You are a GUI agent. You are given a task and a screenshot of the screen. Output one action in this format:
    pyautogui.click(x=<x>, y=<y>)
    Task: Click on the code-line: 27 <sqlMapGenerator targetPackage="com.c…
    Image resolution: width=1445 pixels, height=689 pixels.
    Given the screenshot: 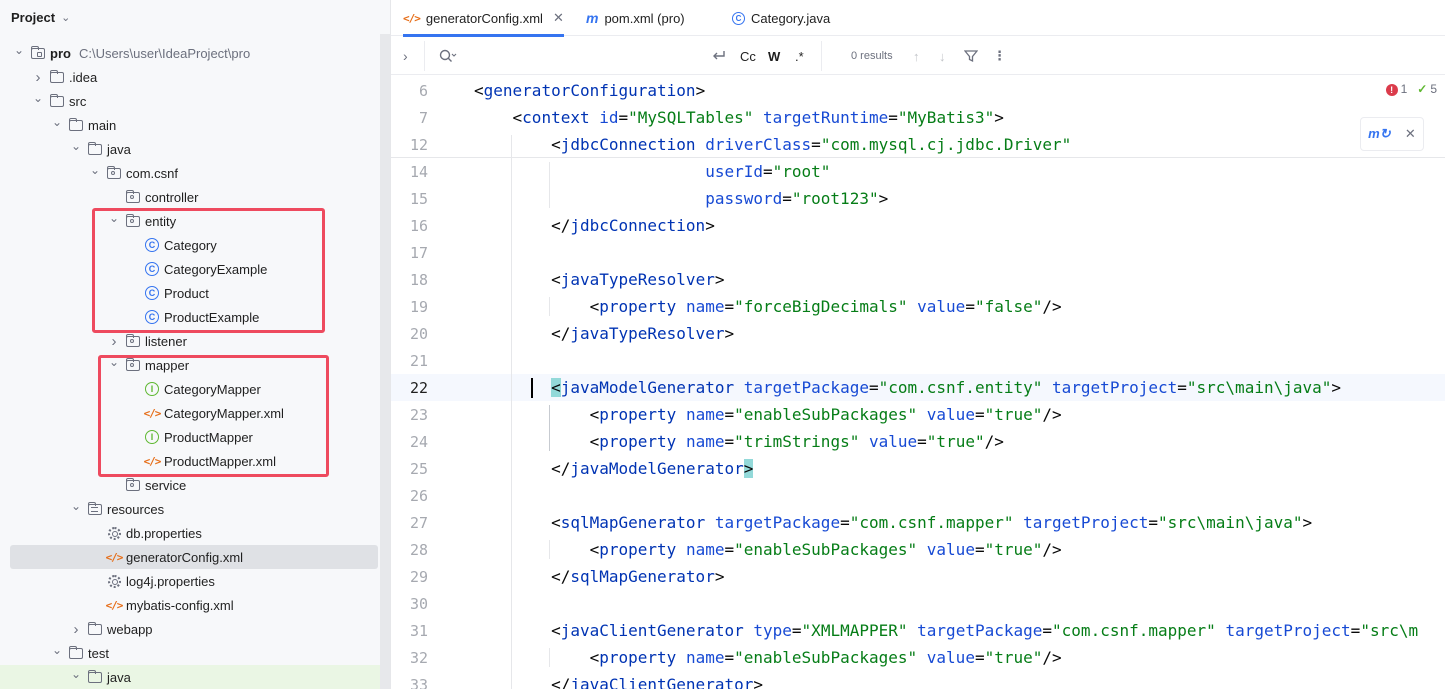 What is the action you would take?
    pyautogui.click(x=918, y=522)
    